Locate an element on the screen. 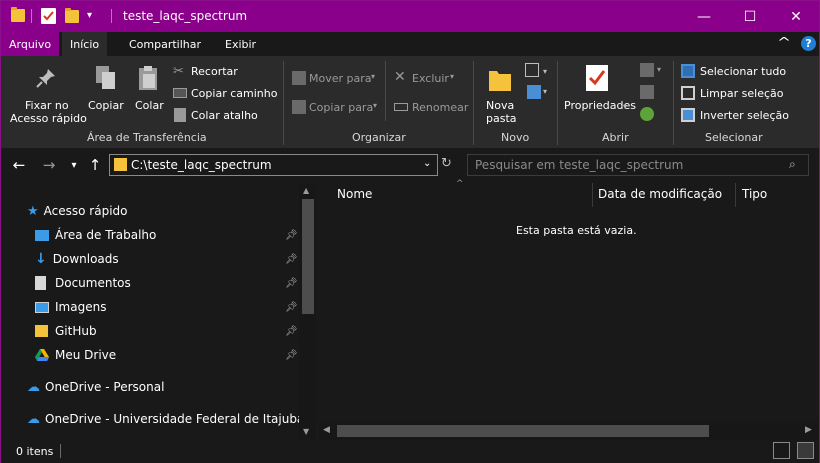 This screenshot has width=820, height=463. delete-dropdown-icon: ▾ is located at coordinates (452, 76).